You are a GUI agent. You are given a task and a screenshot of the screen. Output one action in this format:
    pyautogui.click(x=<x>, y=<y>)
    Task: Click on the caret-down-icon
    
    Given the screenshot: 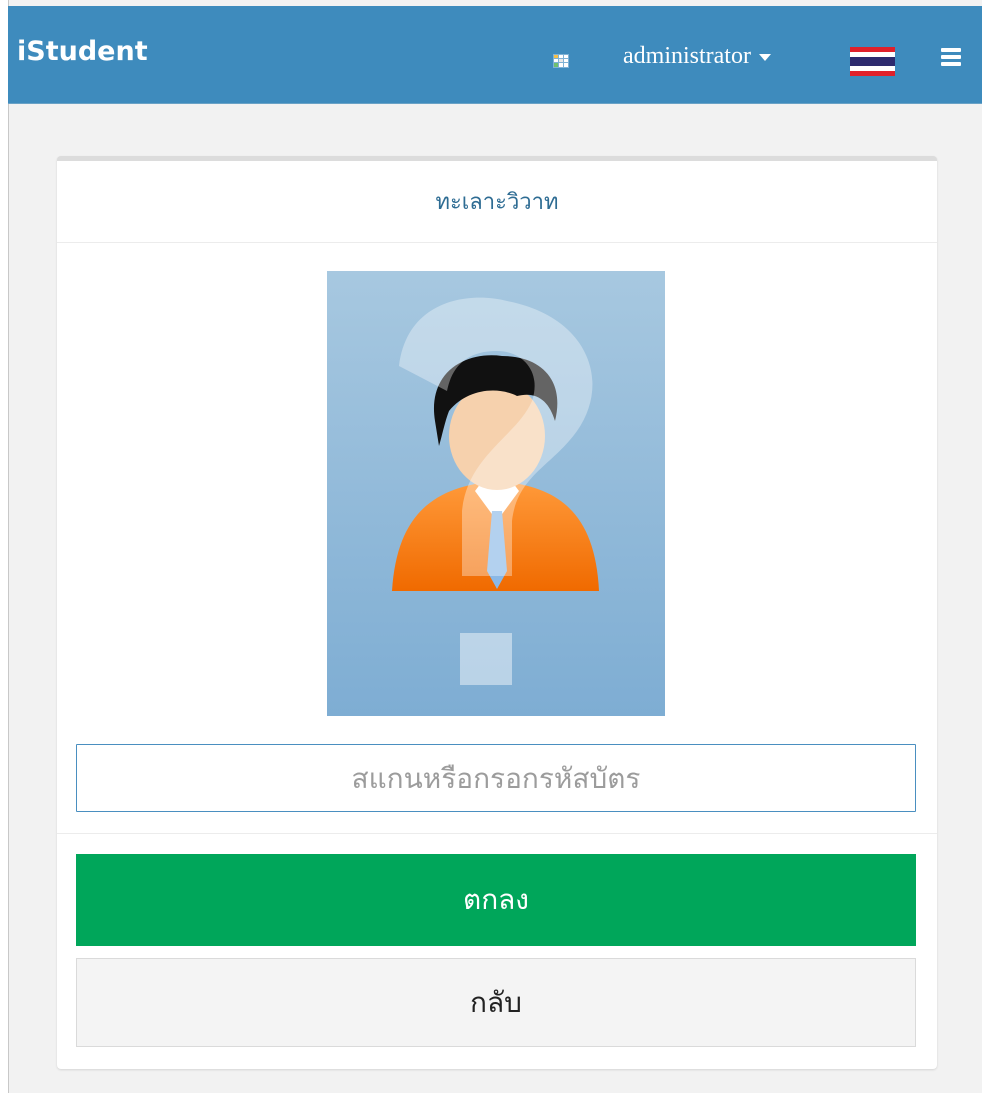 What is the action you would take?
    pyautogui.click(x=764, y=57)
    